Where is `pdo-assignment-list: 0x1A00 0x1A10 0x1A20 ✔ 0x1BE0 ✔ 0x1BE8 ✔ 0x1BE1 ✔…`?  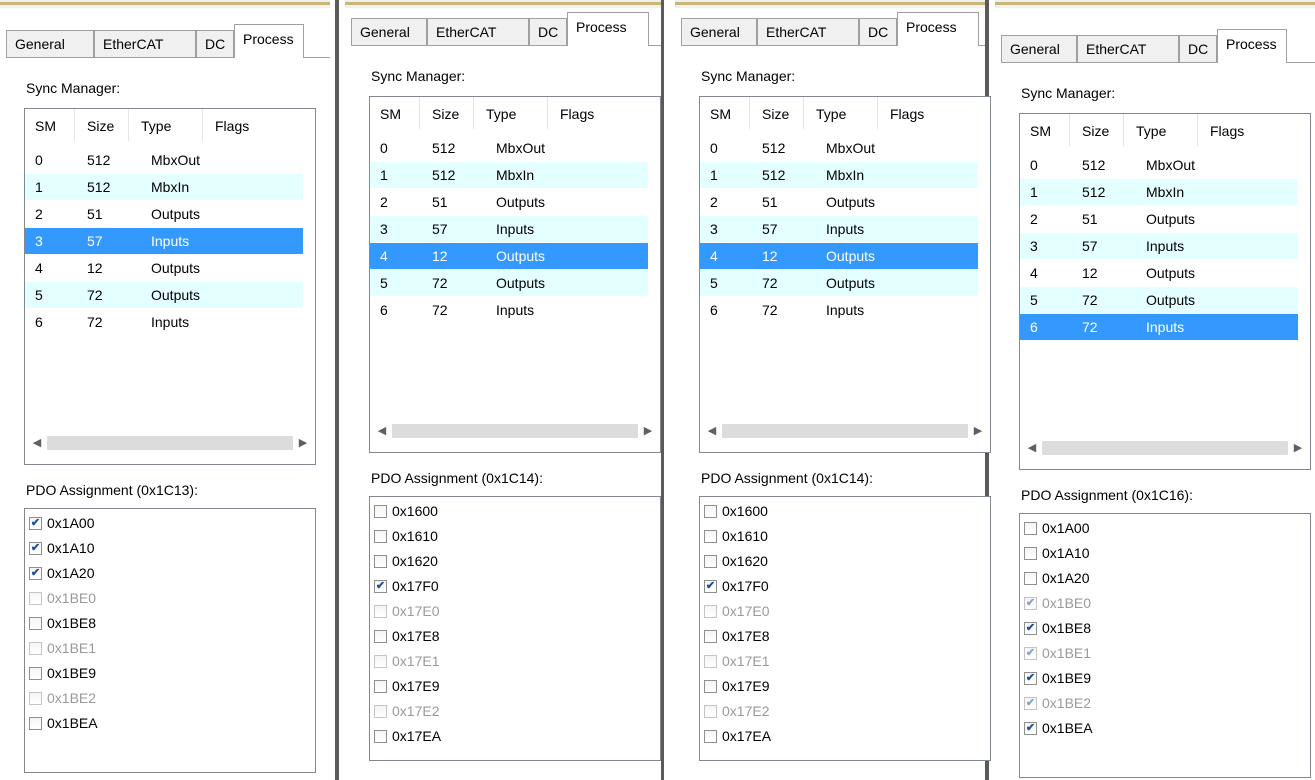 pdo-assignment-list: 0x1A00 0x1A10 0x1A20 ✔ 0x1BE0 ✔ 0x1BE8 ✔ 0x1BE1 ✔… is located at coordinates (1165, 645).